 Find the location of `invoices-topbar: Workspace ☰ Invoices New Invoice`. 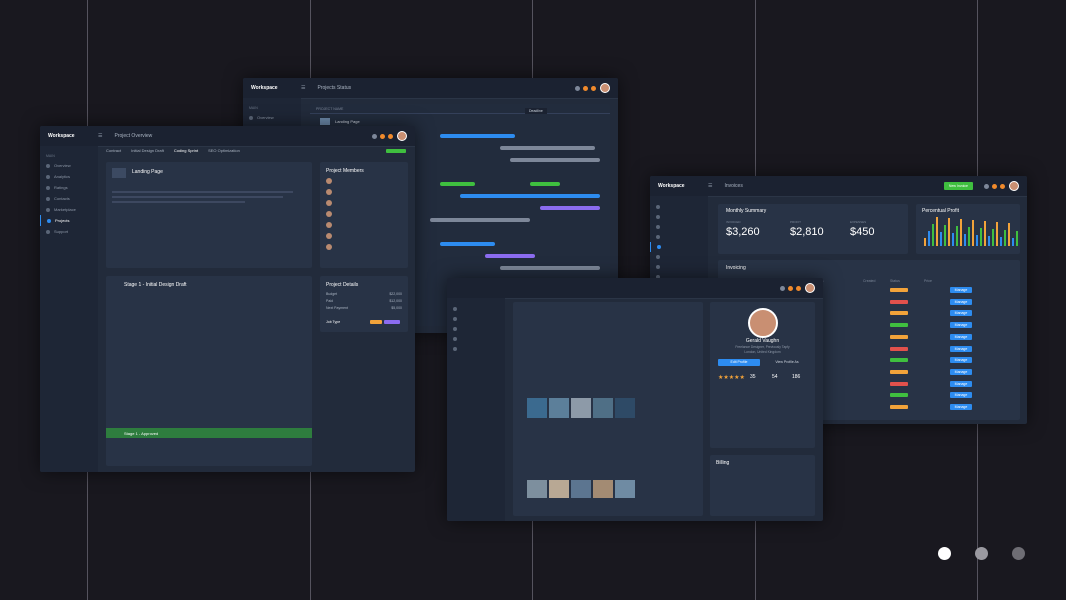

invoices-topbar: Workspace ☰ Invoices New Invoice is located at coordinates (838, 186).